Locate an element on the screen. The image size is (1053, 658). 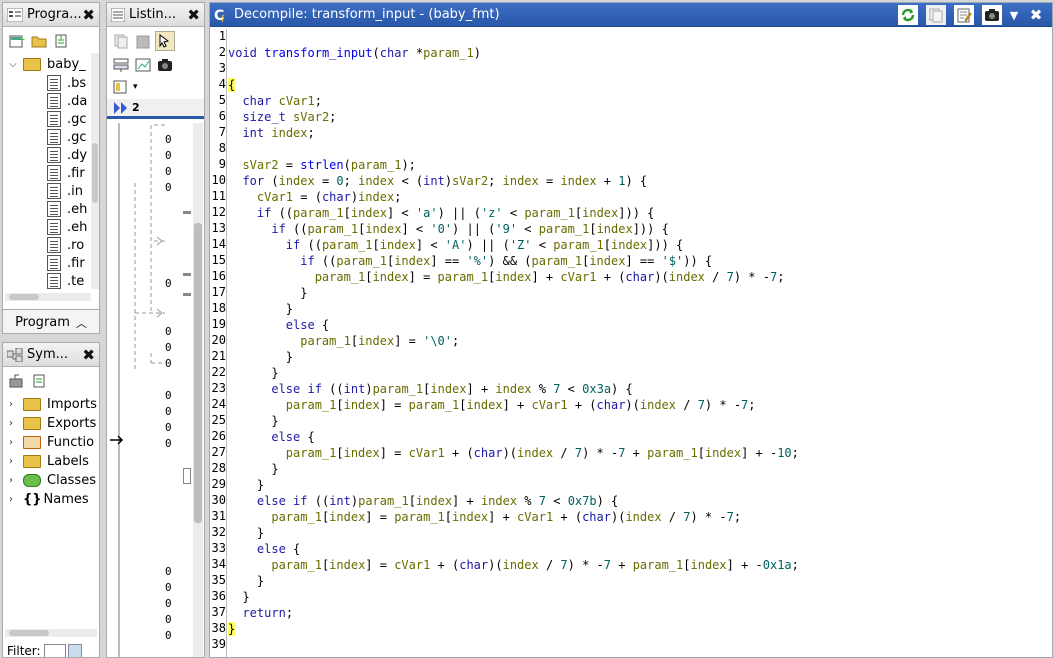
program-tree-vscroll is located at coordinates (95, 171).